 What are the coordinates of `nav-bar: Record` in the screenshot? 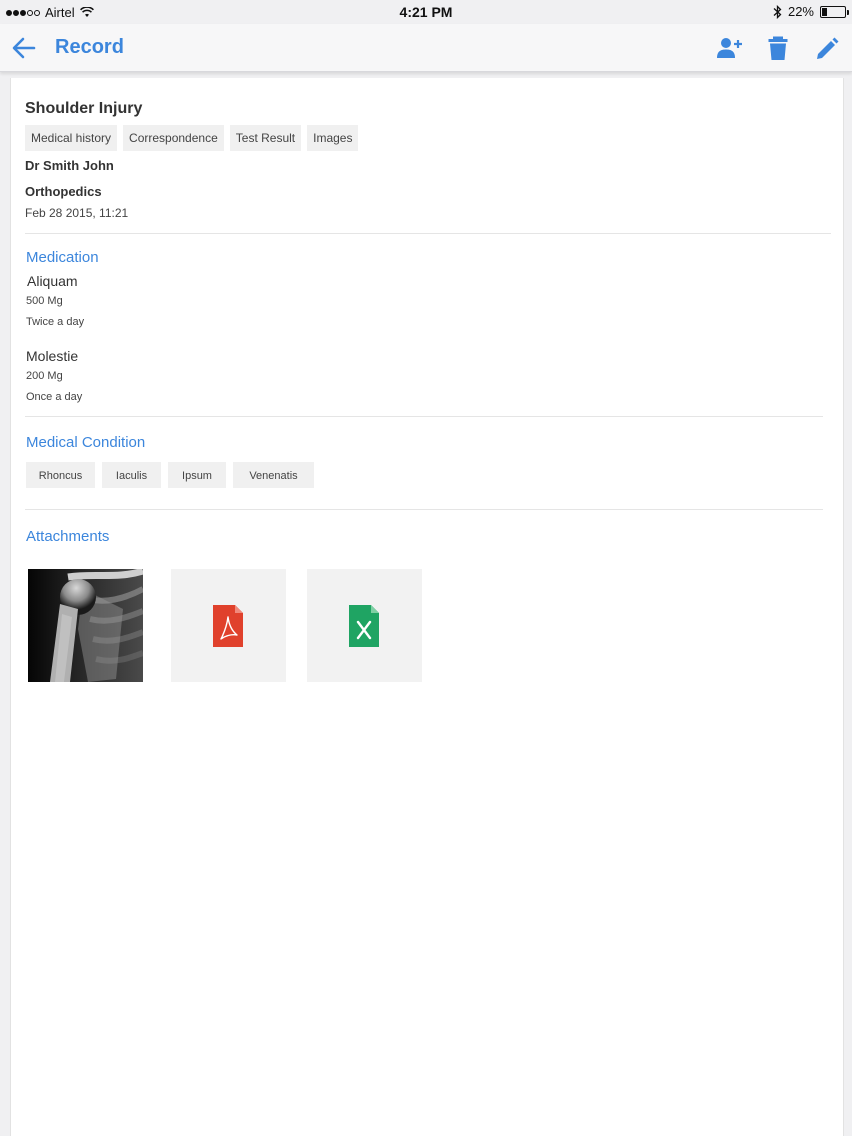 It's located at (426, 48).